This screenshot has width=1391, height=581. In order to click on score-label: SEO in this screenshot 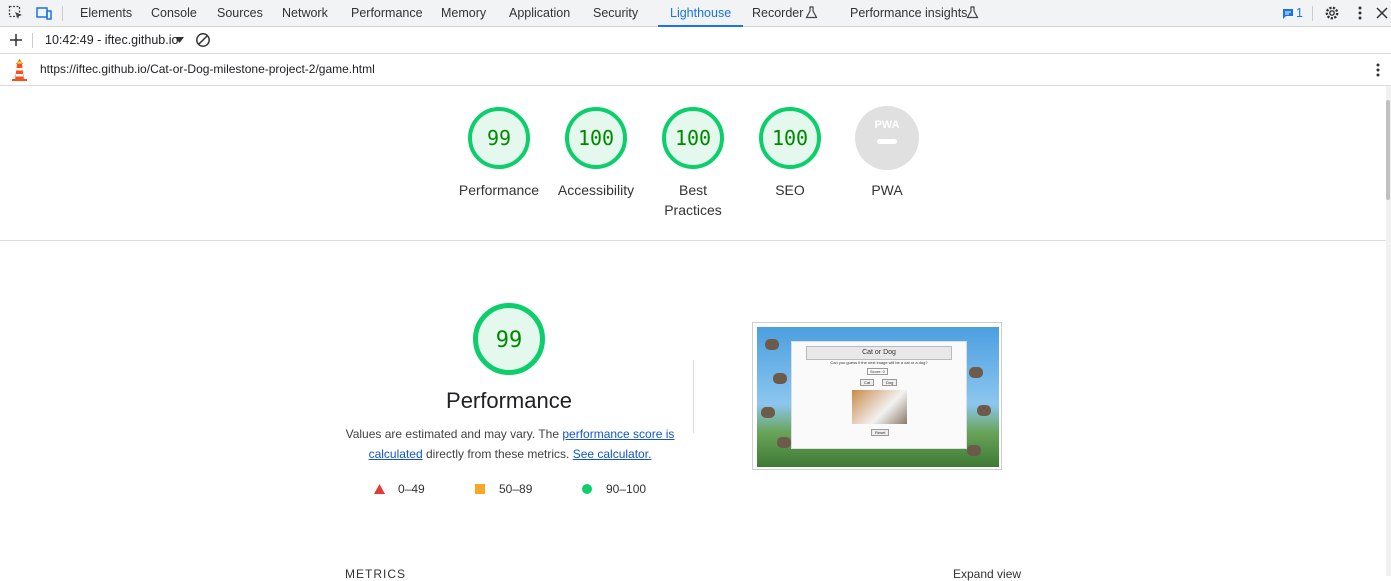, I will do `click(790, 190)`.